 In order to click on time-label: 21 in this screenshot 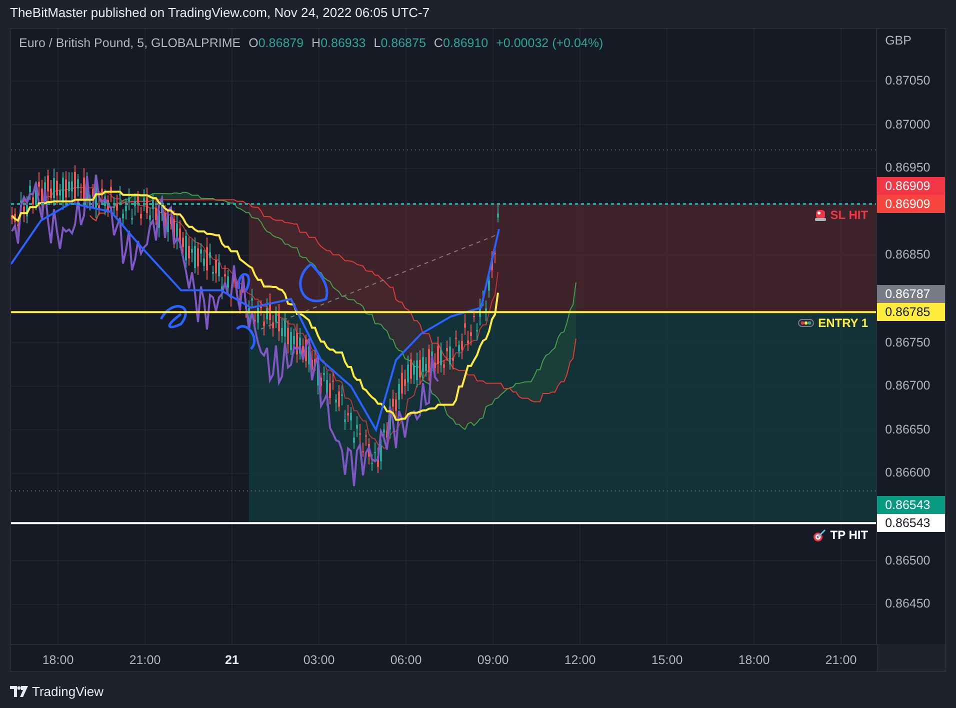, I will do `click(232, 660)`.